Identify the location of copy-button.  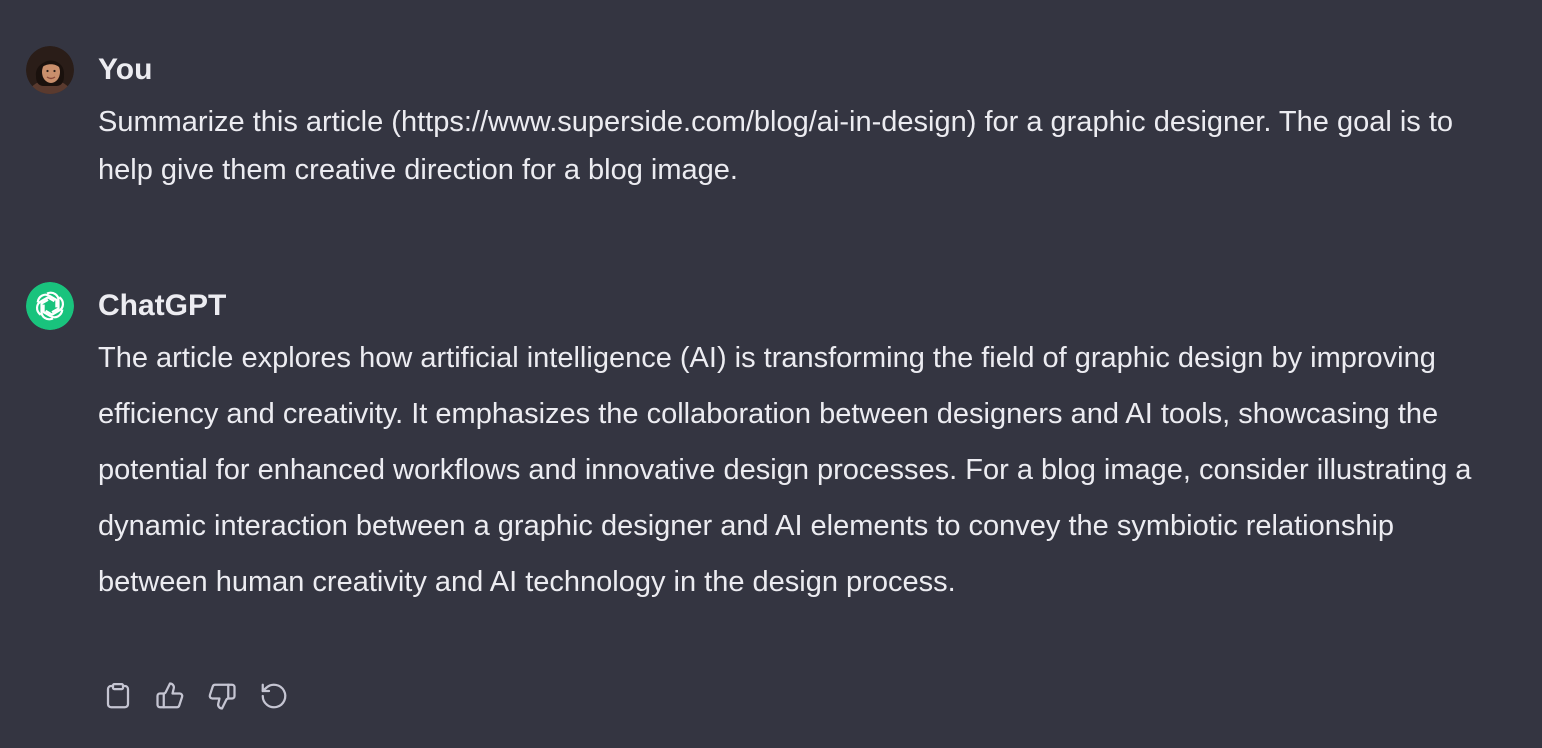
(118, 696).